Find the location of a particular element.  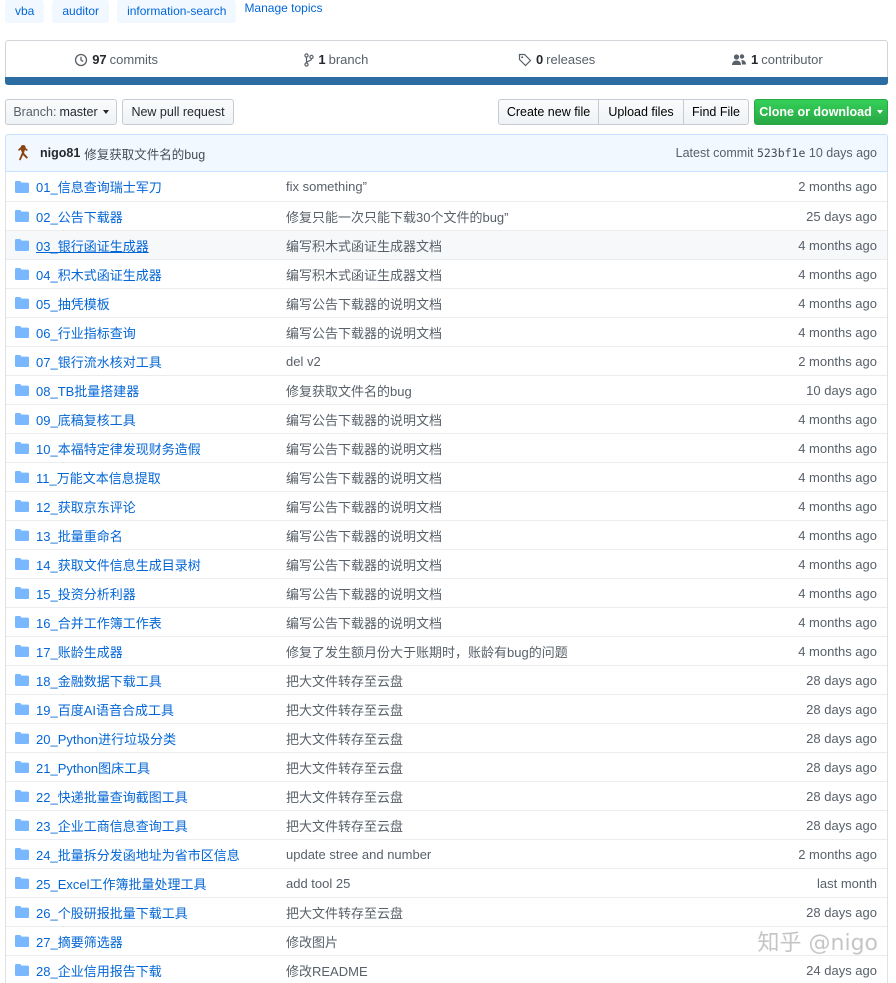

file-name-link: 05_抽凭模板 is located at coordinates (161, 303).